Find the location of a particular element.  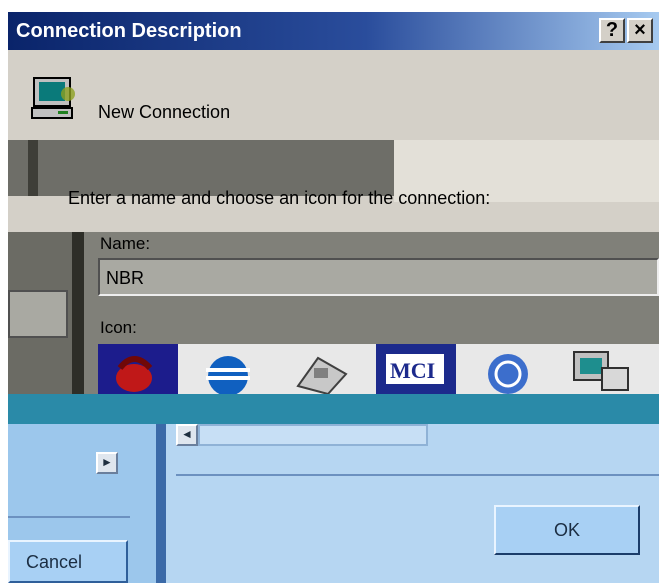

scroll-right-button: ► is located at coordinates (107, 463).